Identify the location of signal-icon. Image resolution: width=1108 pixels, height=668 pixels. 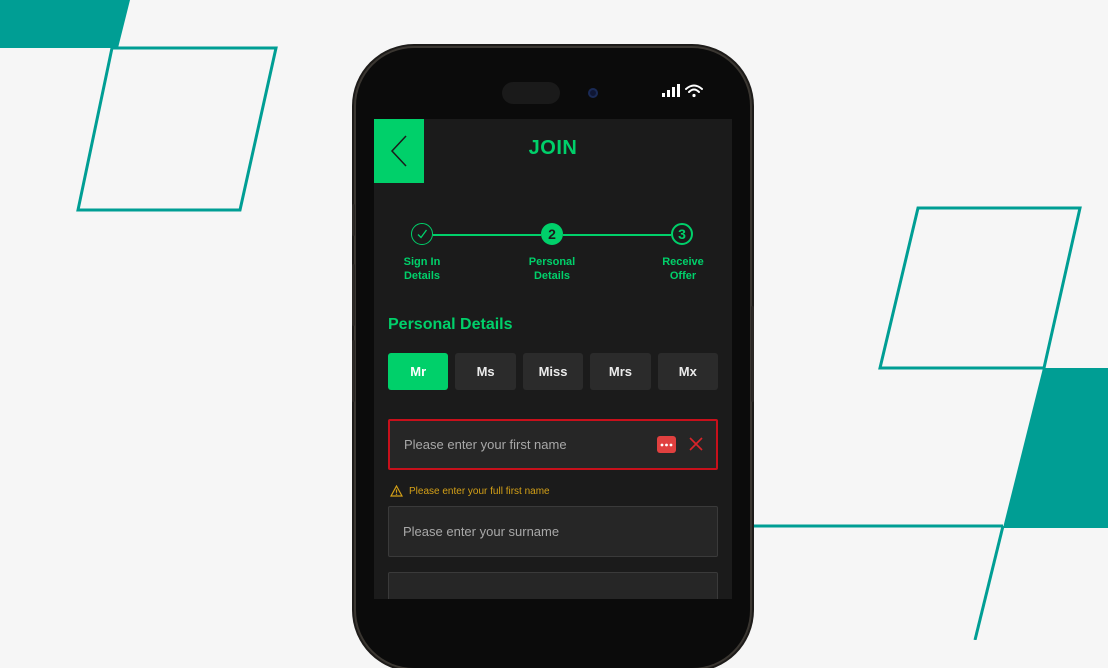
(671, 90).